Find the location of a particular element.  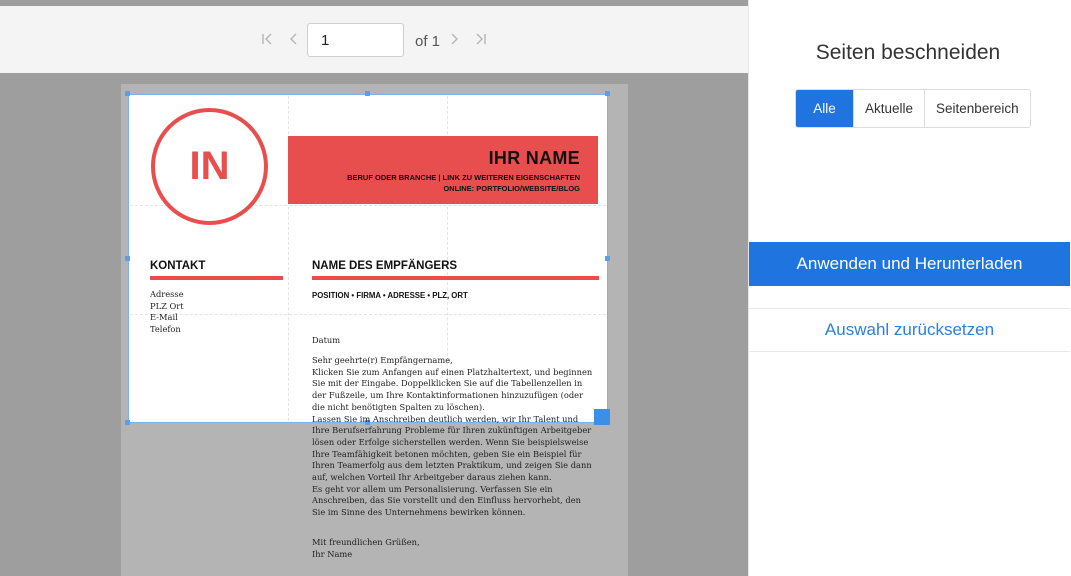

recipient-heading-rule is located at coordinates (455, 278).